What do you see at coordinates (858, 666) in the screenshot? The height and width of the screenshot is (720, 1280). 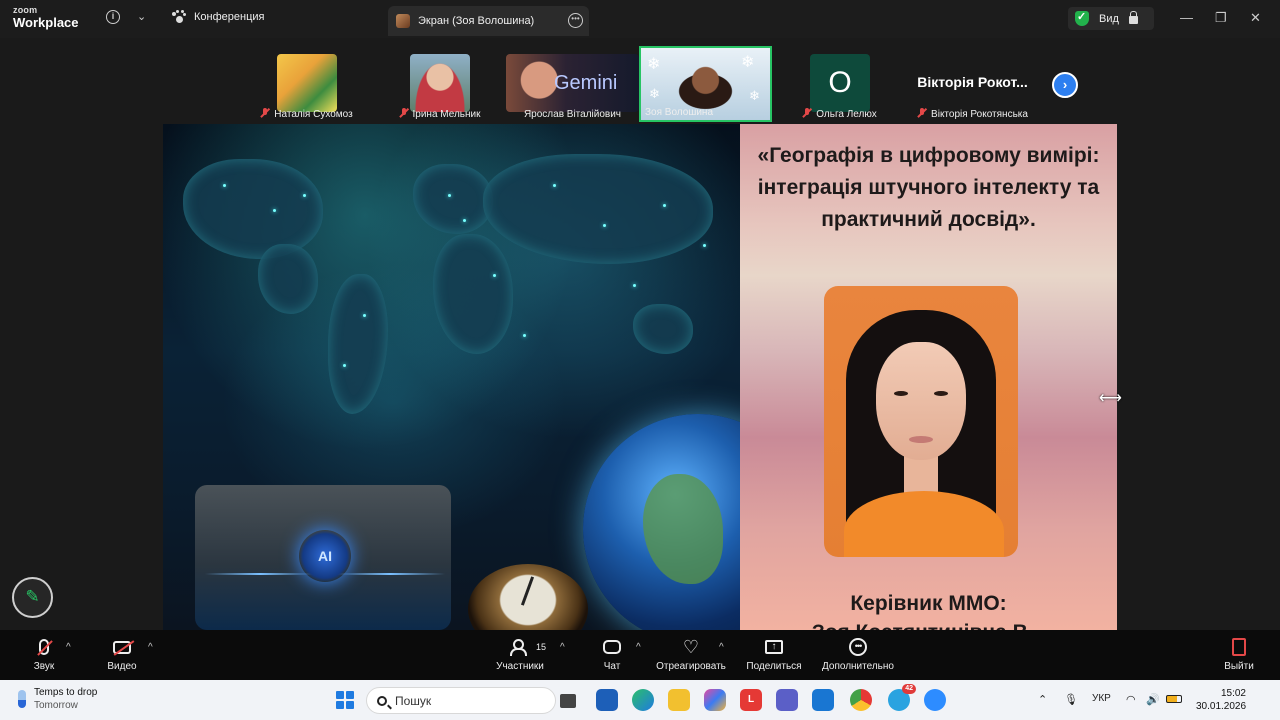 I see `more-label: Дополнительно` at bounding box center [858, 666].